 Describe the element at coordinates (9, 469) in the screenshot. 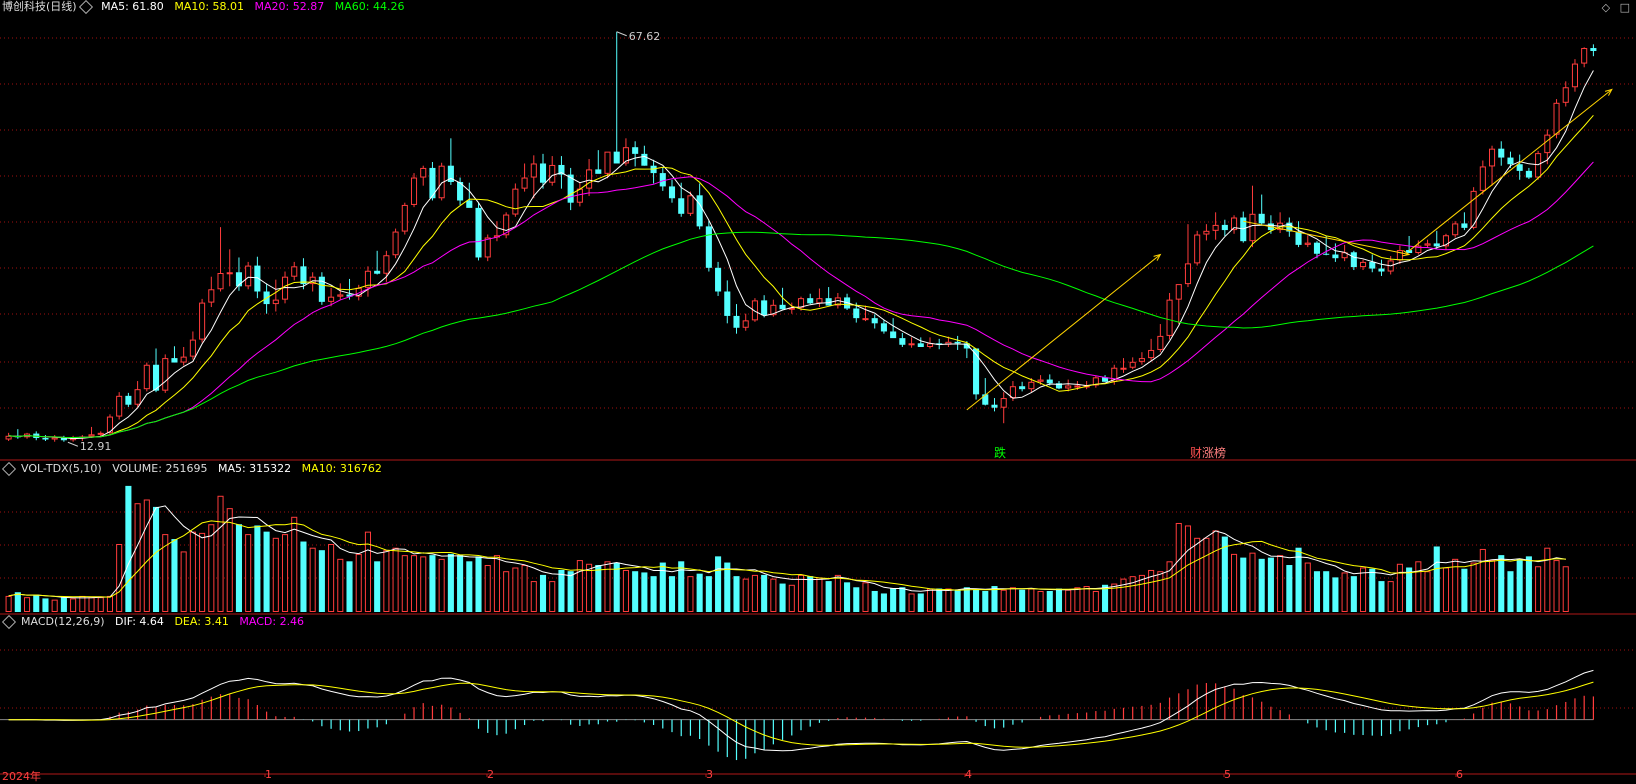

I see `volume-settings-icon` at that location.